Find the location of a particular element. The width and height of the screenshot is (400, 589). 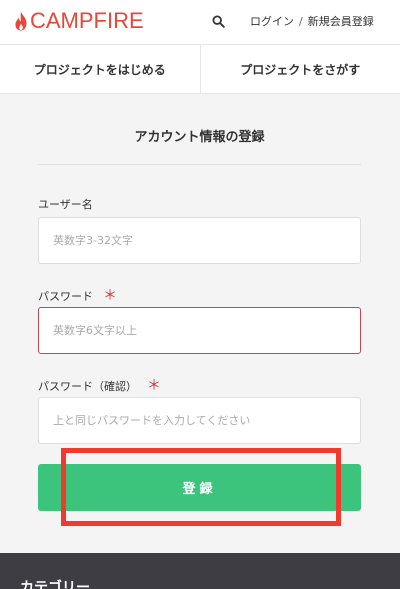

category-title: カテゴリー is located at coordinates (55, 584).